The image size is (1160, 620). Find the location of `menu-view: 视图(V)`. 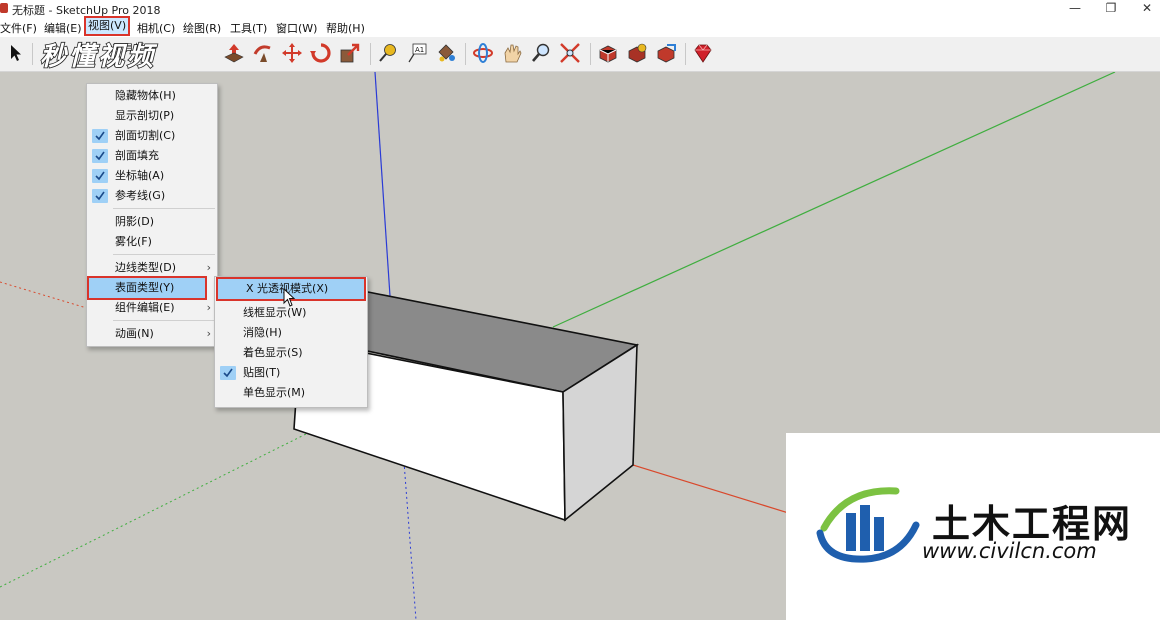

menu-view: 视图(V) is located at coordinates (107, 26).